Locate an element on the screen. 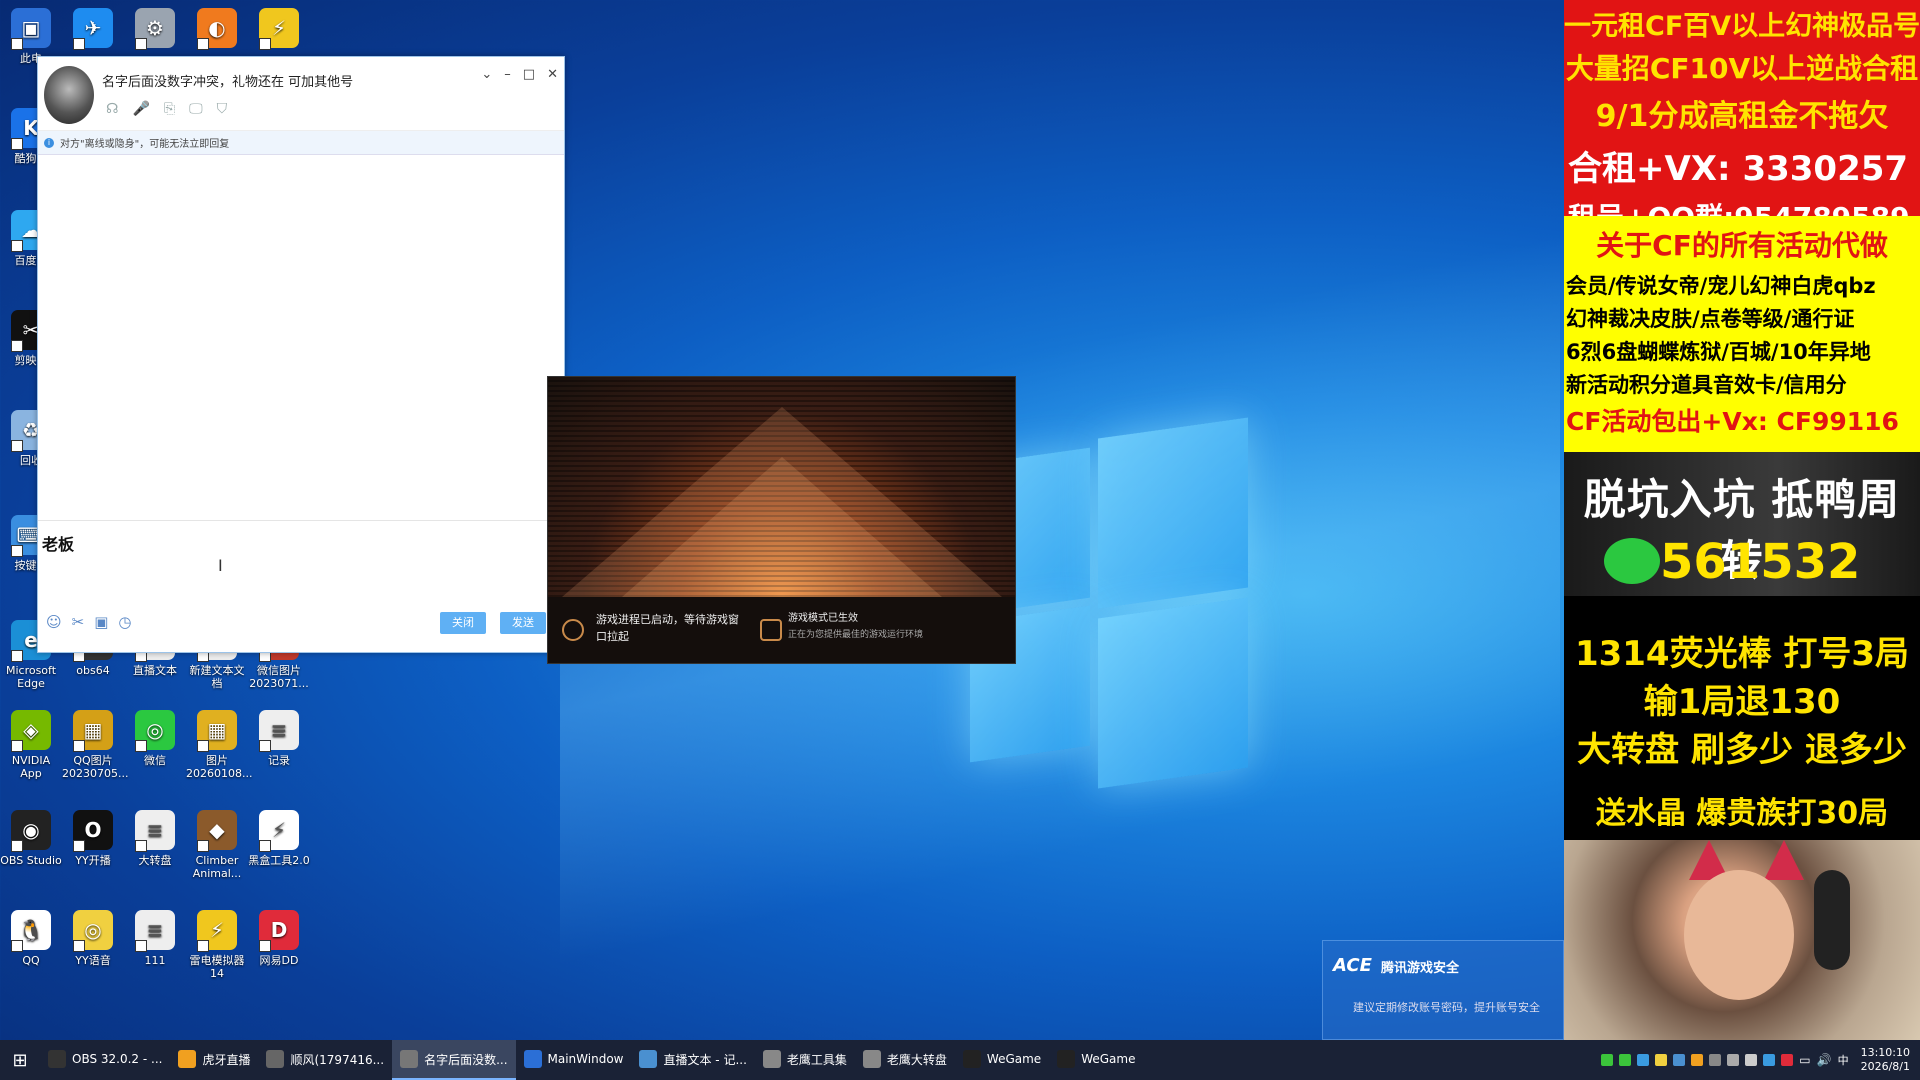  app-icon: ⚙ is located at coordinates (155, 29).